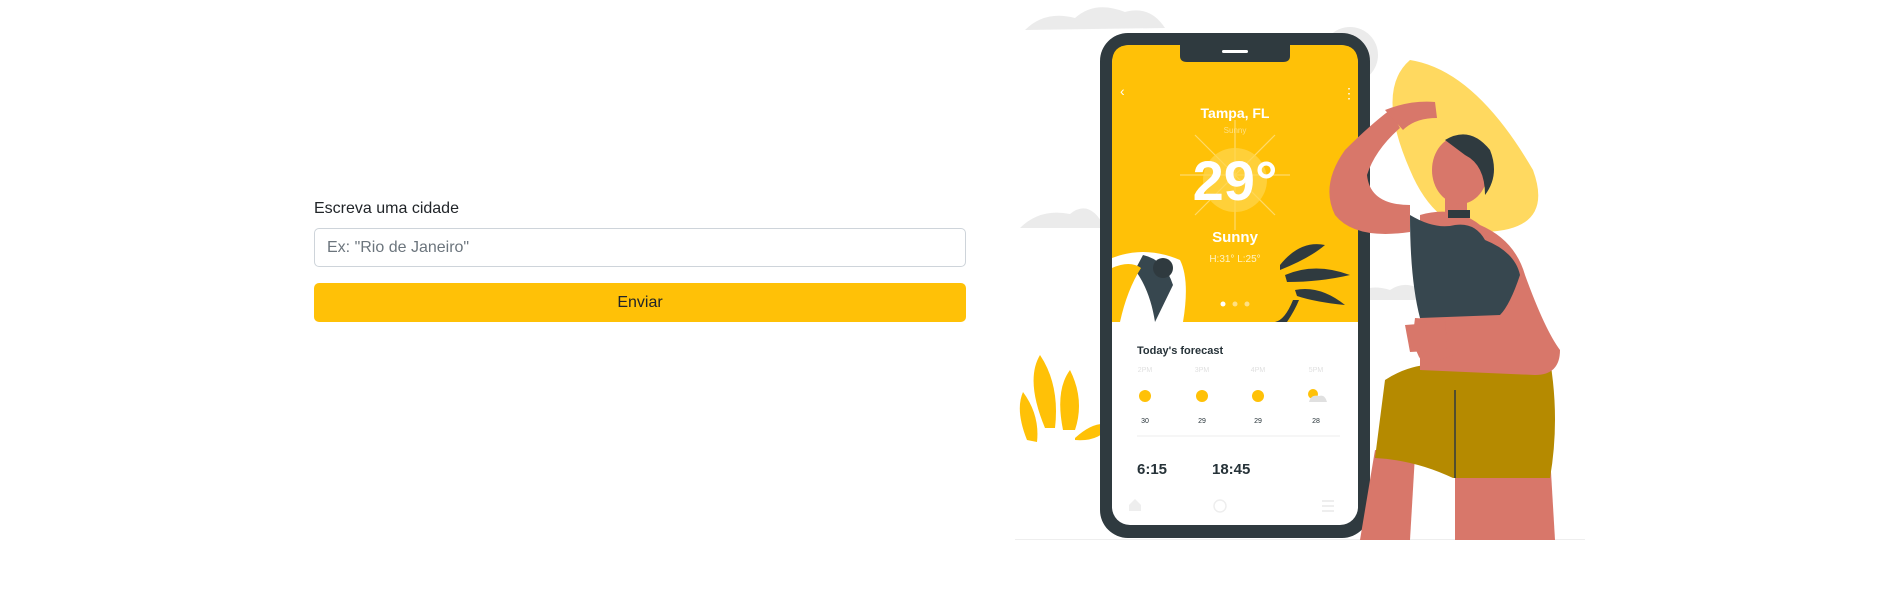 This screenshot has height=589, width=1903. I want to click on phone-notch, so click(1235, 53).